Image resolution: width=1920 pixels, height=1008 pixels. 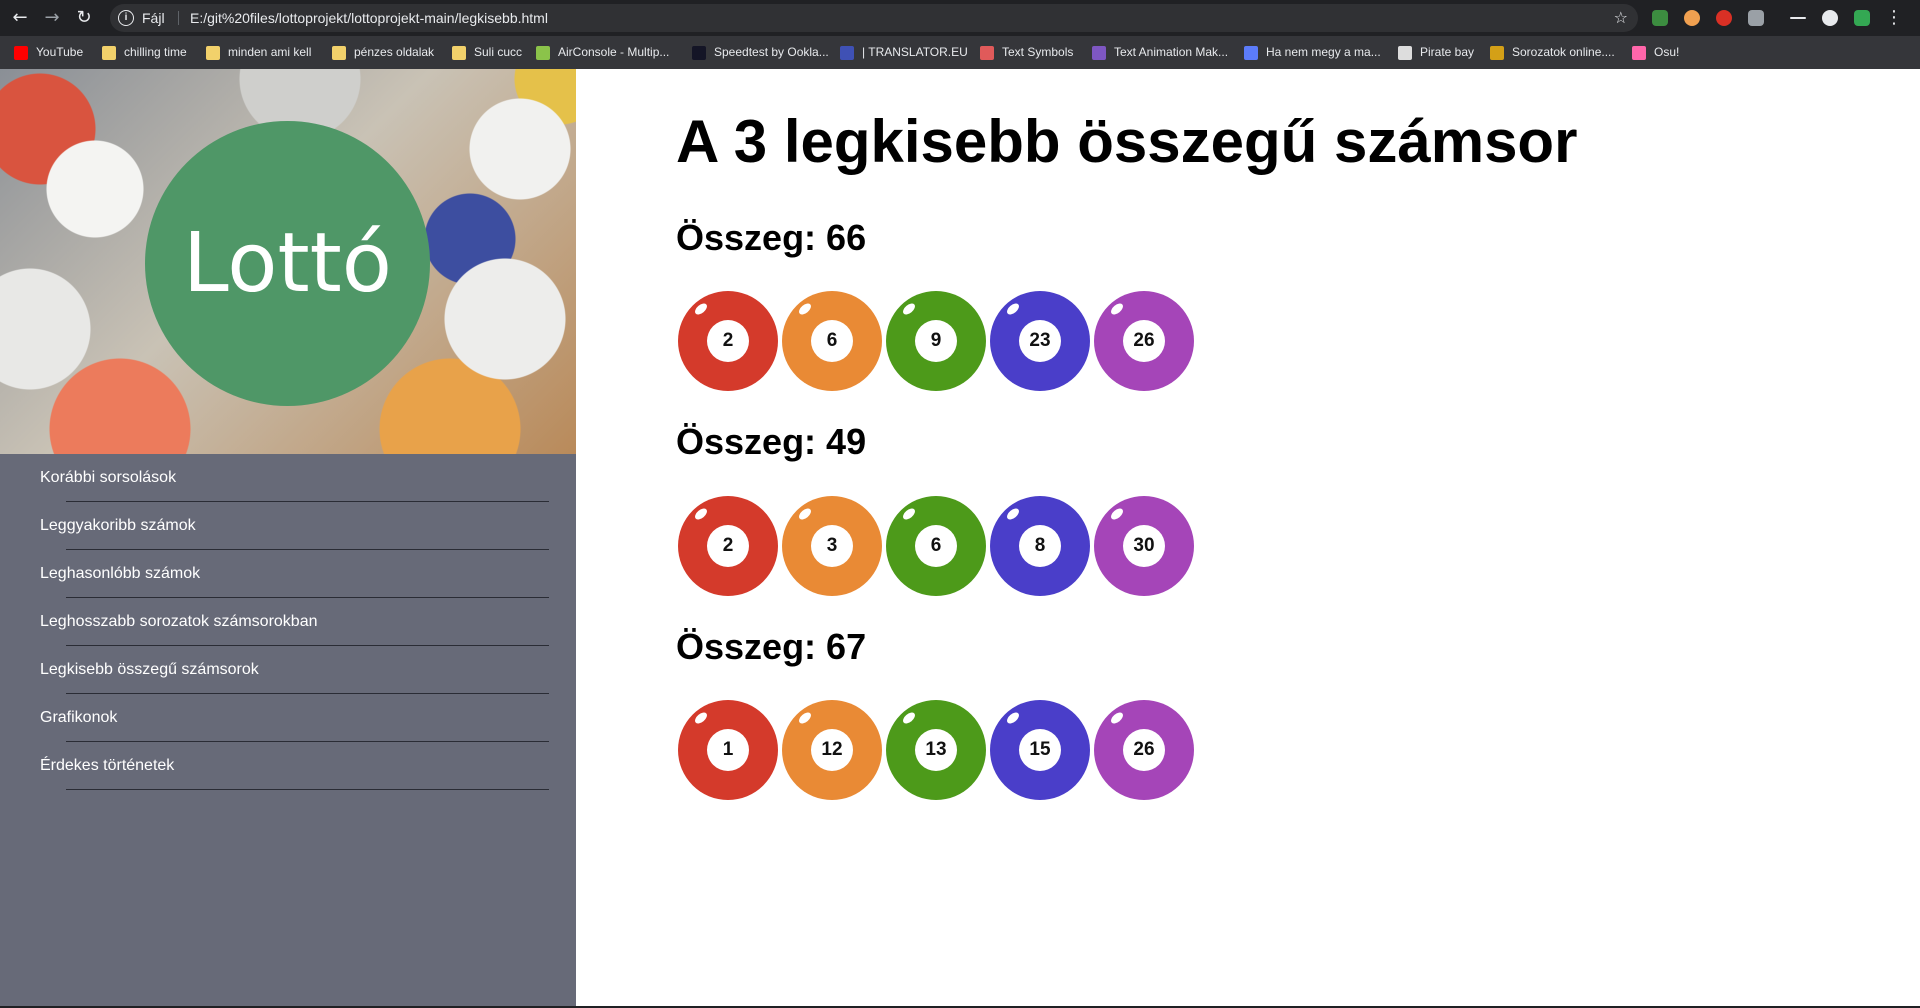 What do you see at coordinates (84, 18) in the screenshot?
I see `reload-icon: ↻` at bounding box center [84, 18].